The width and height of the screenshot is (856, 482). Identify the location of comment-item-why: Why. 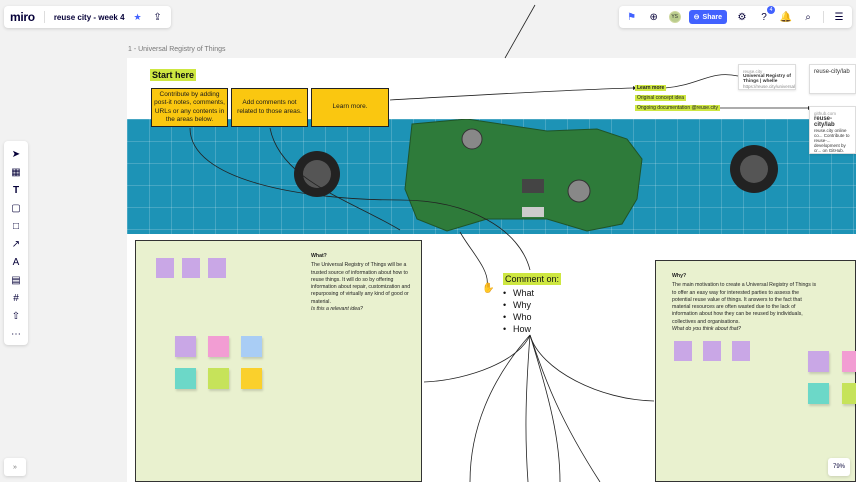
(532, 305).